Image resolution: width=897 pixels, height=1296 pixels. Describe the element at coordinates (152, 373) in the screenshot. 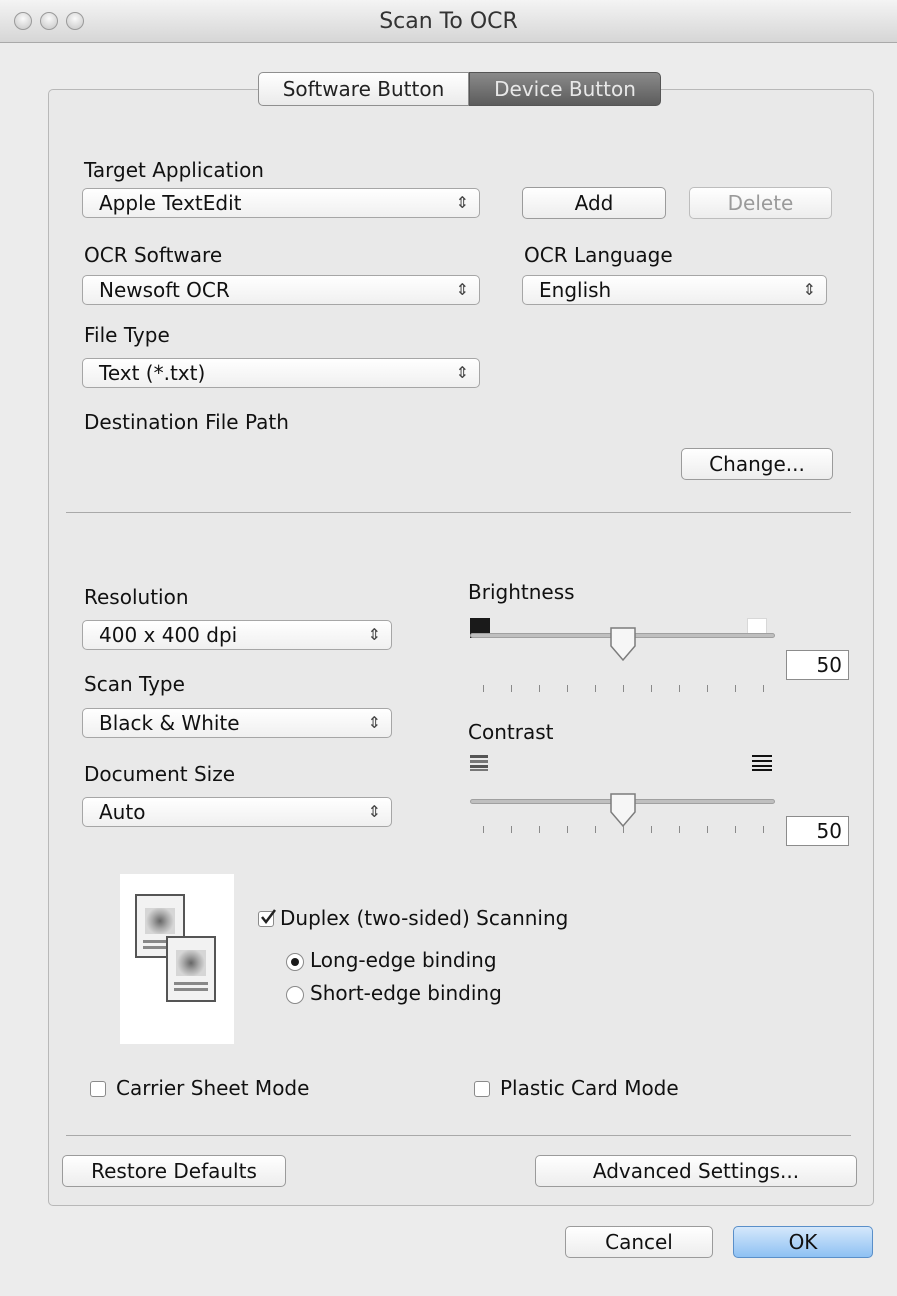

I see `file-type-value: Text (*.txt)` at that location.